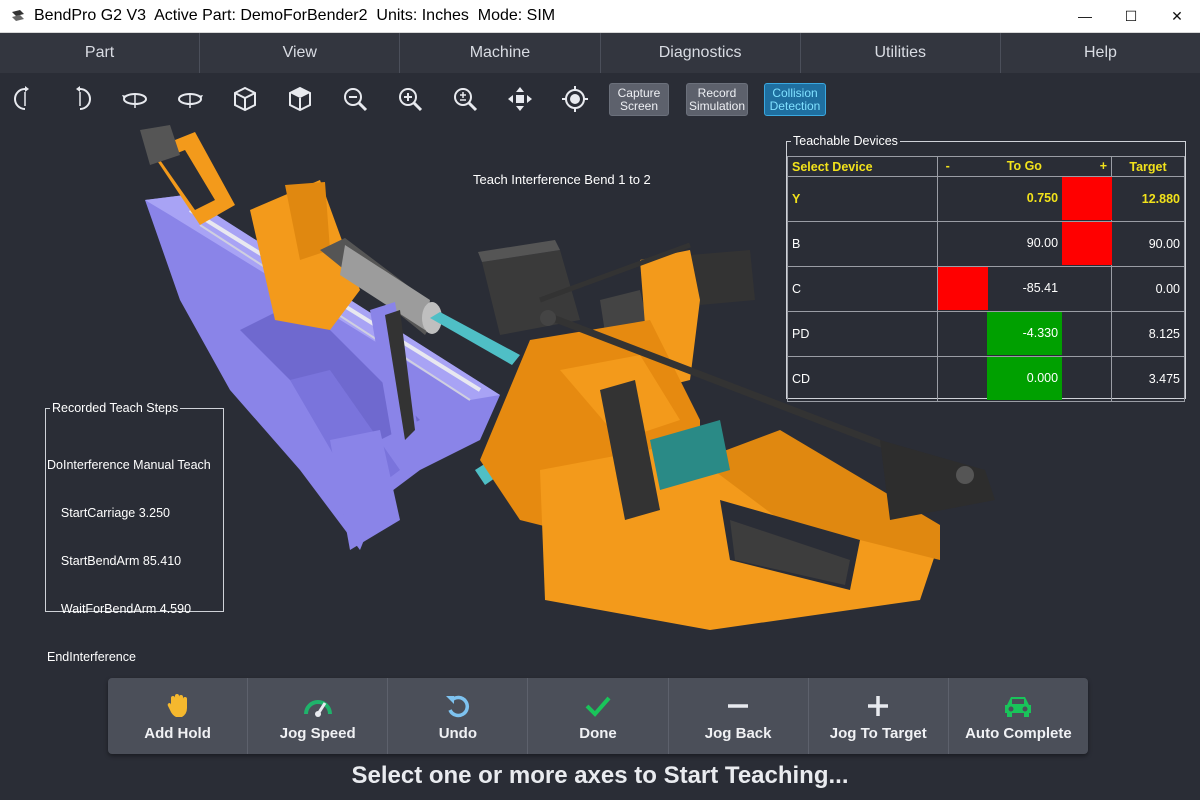 The width and height of the screenshot is (1200, 800). Describe the element at coordinates (317, 733) in the screenshot. I see `jog-speed-label: Jog Speed` at that location.